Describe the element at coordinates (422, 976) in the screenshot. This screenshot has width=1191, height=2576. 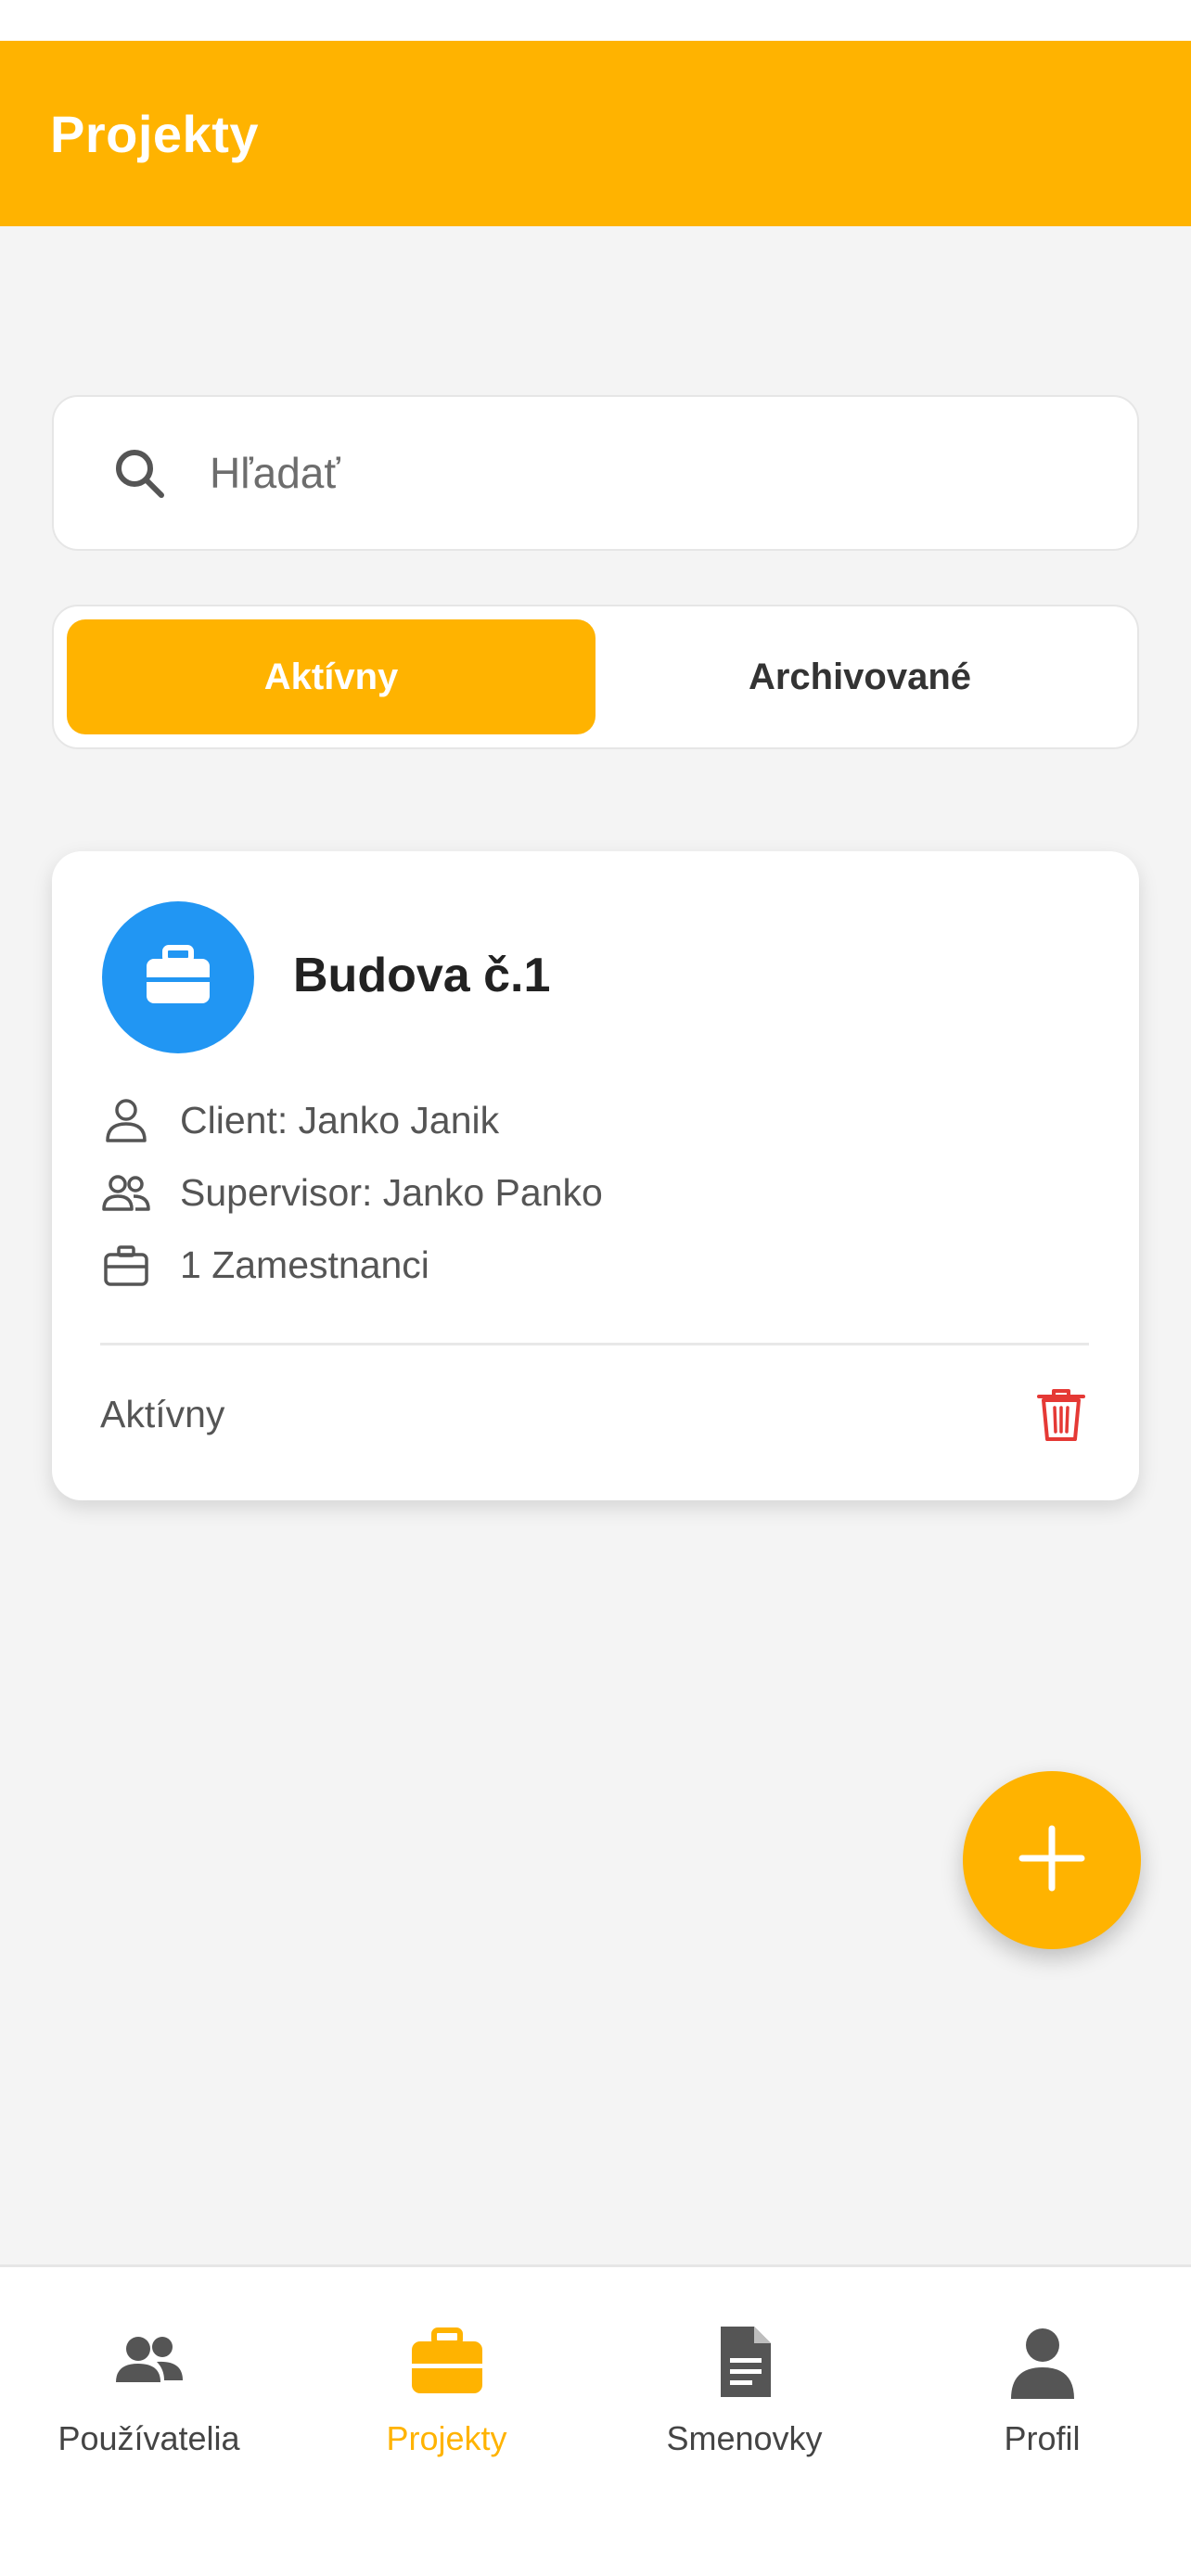
I see `project-name: Budova č.1` at that location.